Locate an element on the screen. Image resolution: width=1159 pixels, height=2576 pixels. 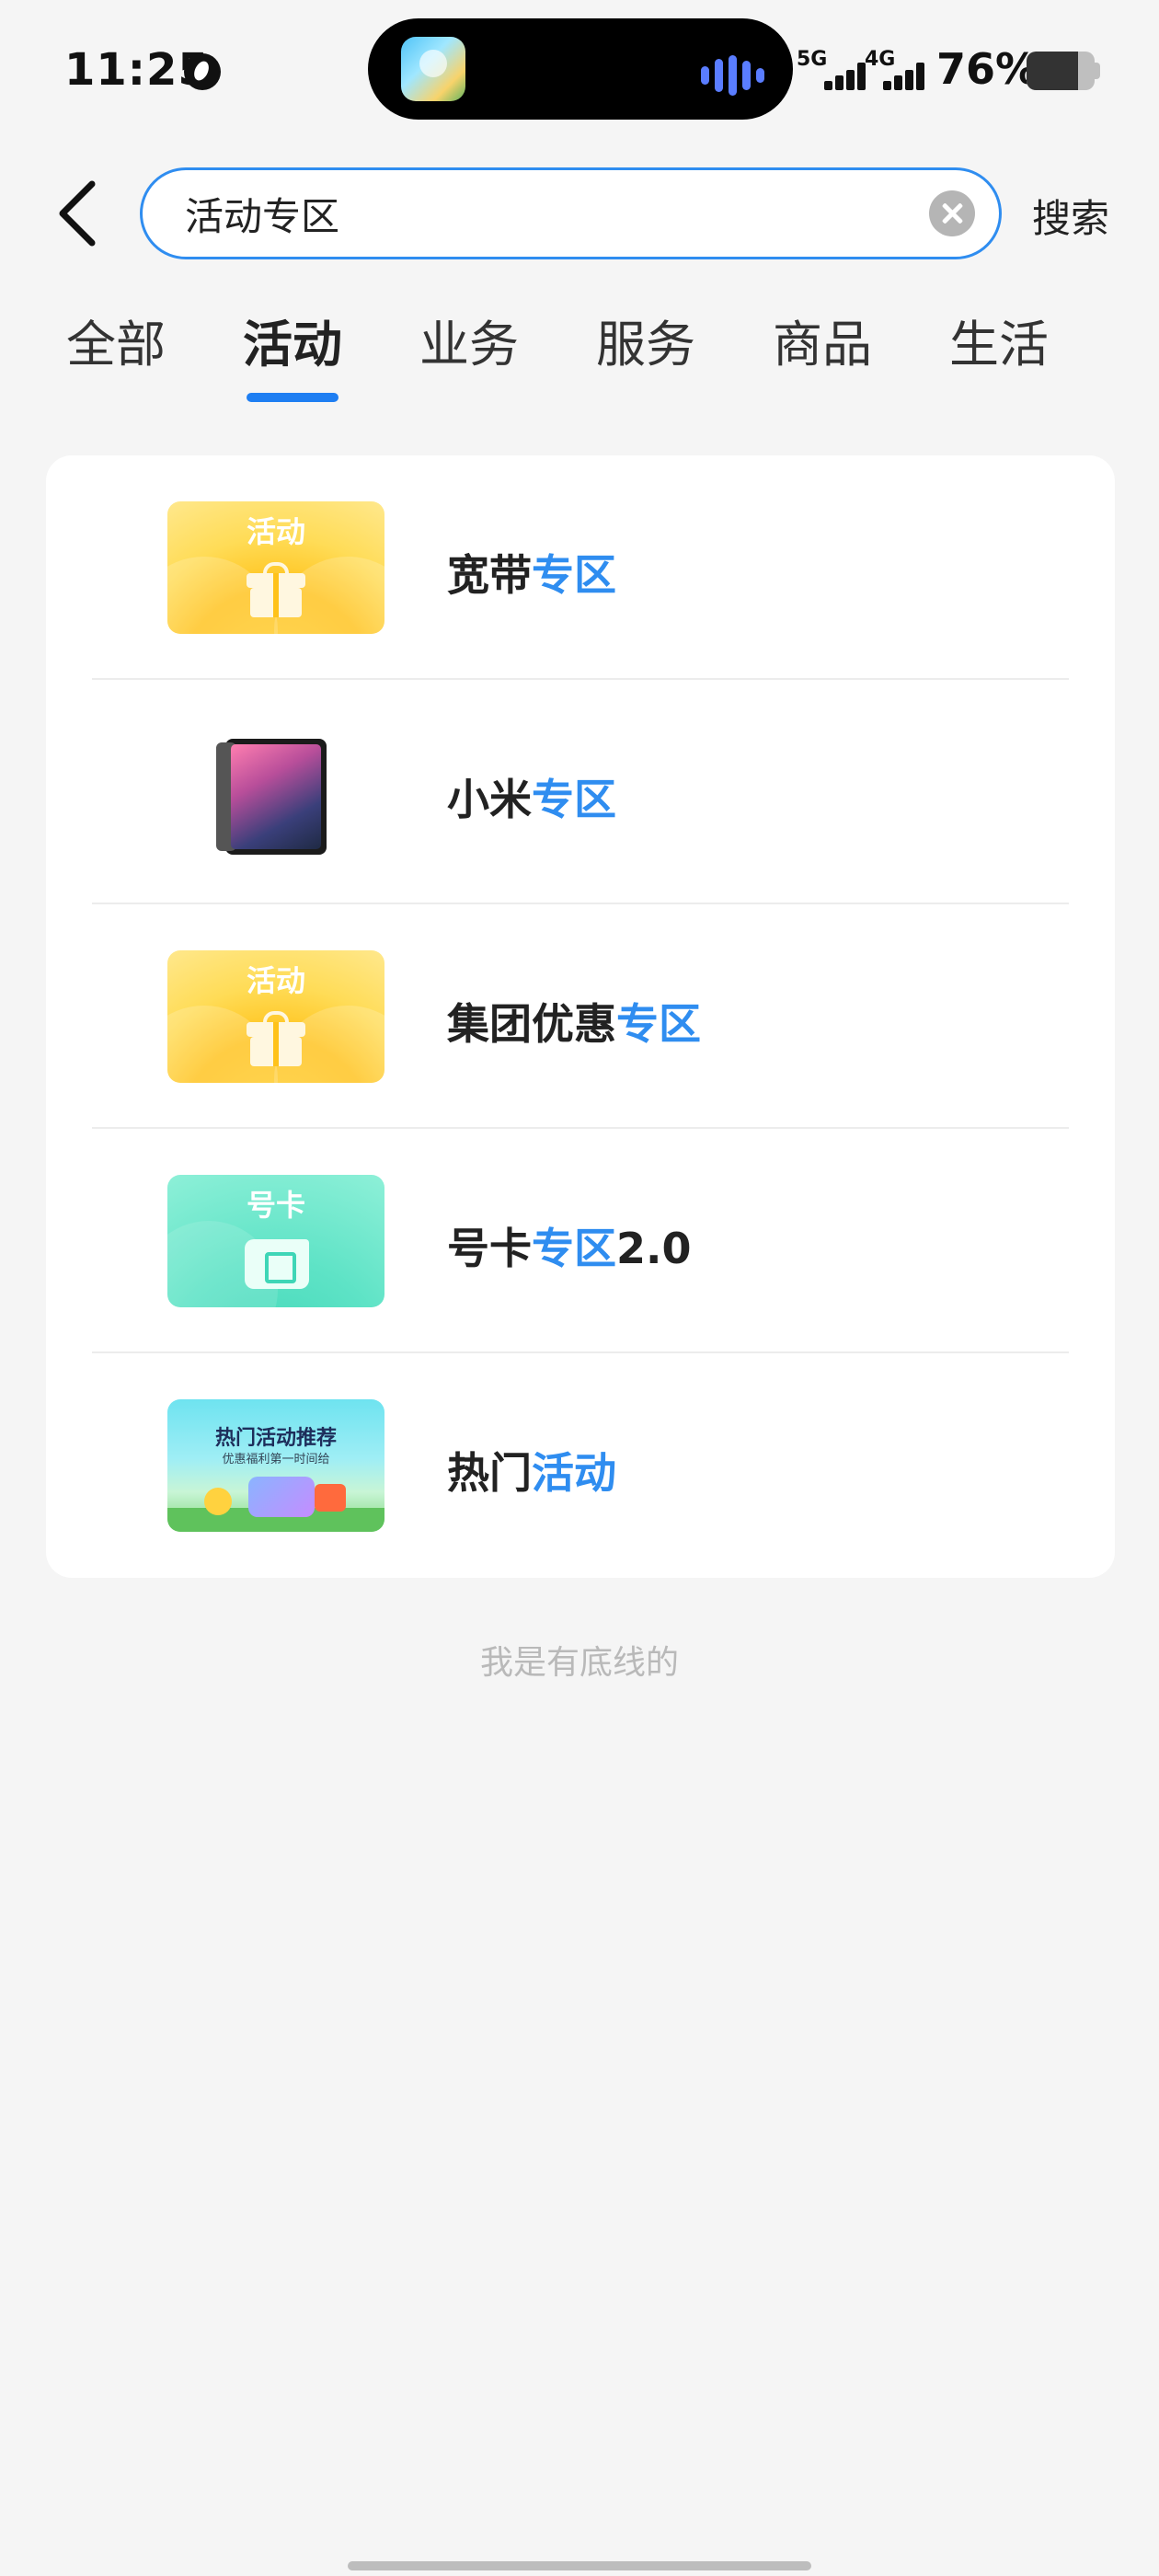
list-item: 活动 集团优惠专区 is located at coordinates (580, 1016).